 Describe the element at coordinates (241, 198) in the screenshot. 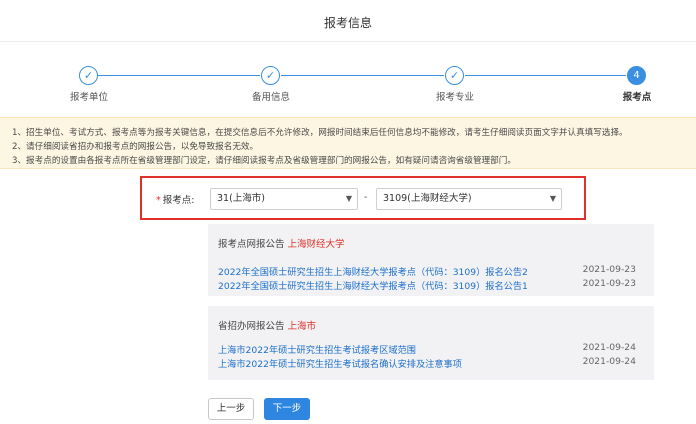

I see `province-select-value: 31(上海市)` at that location.